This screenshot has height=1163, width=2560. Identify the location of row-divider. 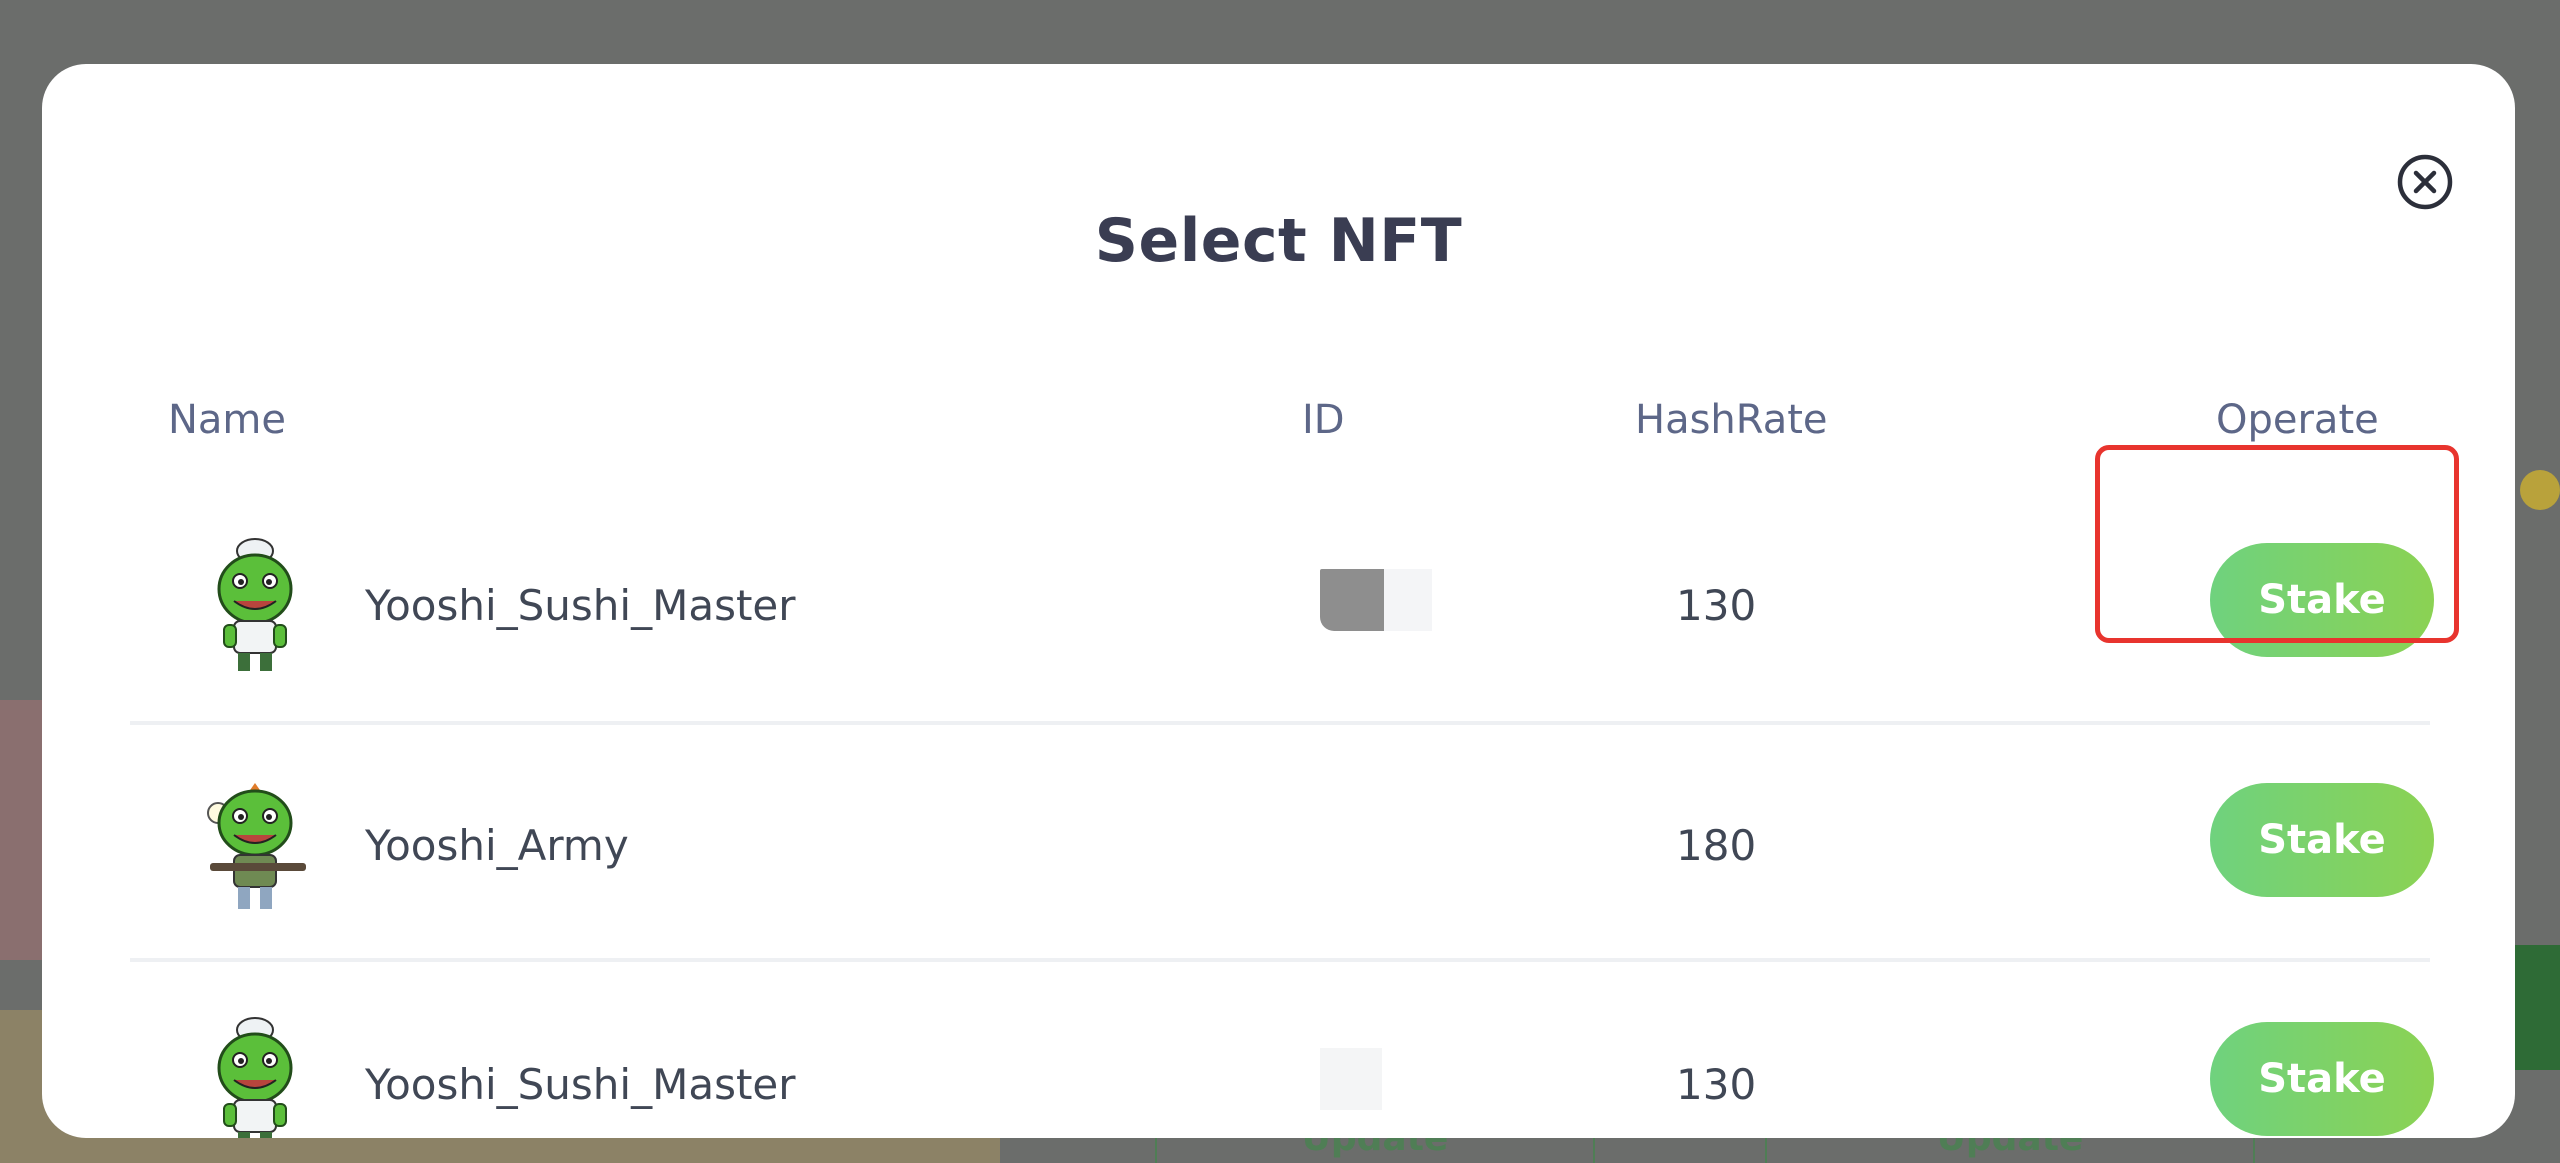
(1280, 960).